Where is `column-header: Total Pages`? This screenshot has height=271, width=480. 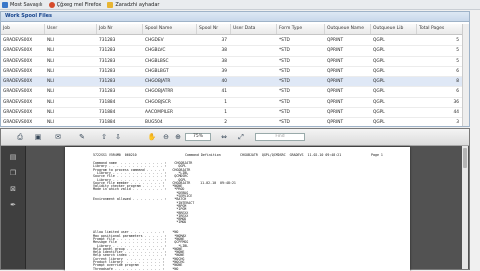
column-header: Total Pages is located at coordinates (440, 29).